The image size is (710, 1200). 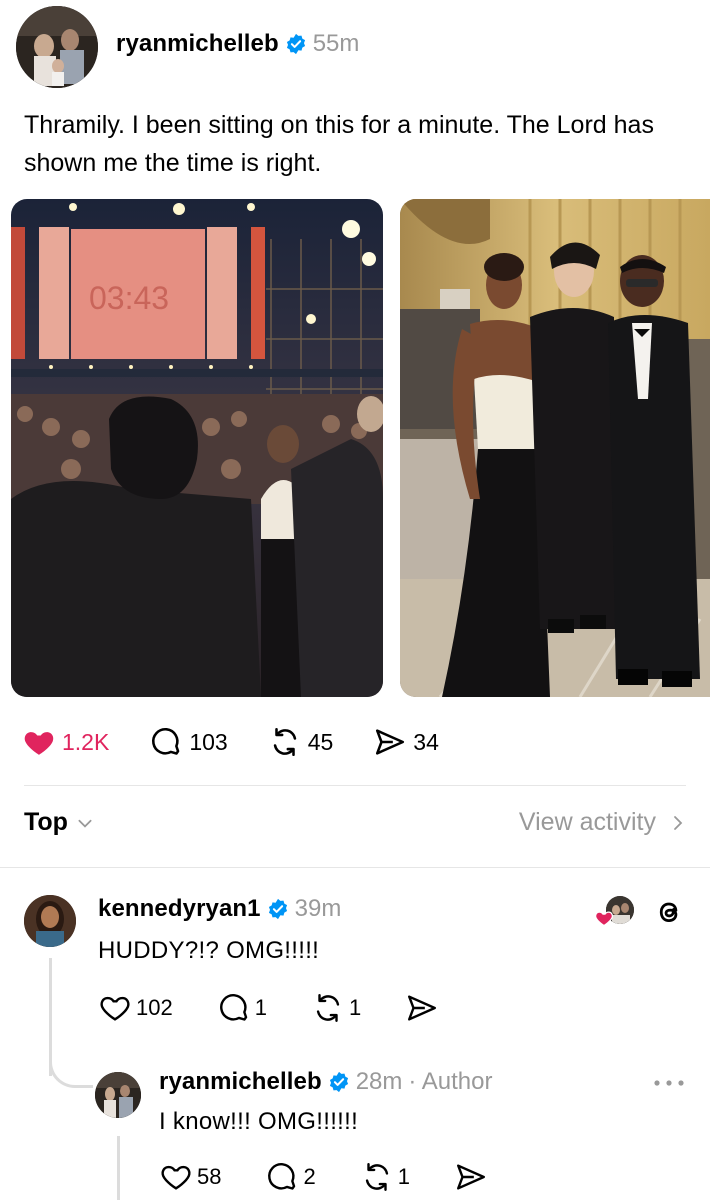 I want to click on reply-user-row: ryanmichelleb 28m · Author, so click(x=347, y=1082).